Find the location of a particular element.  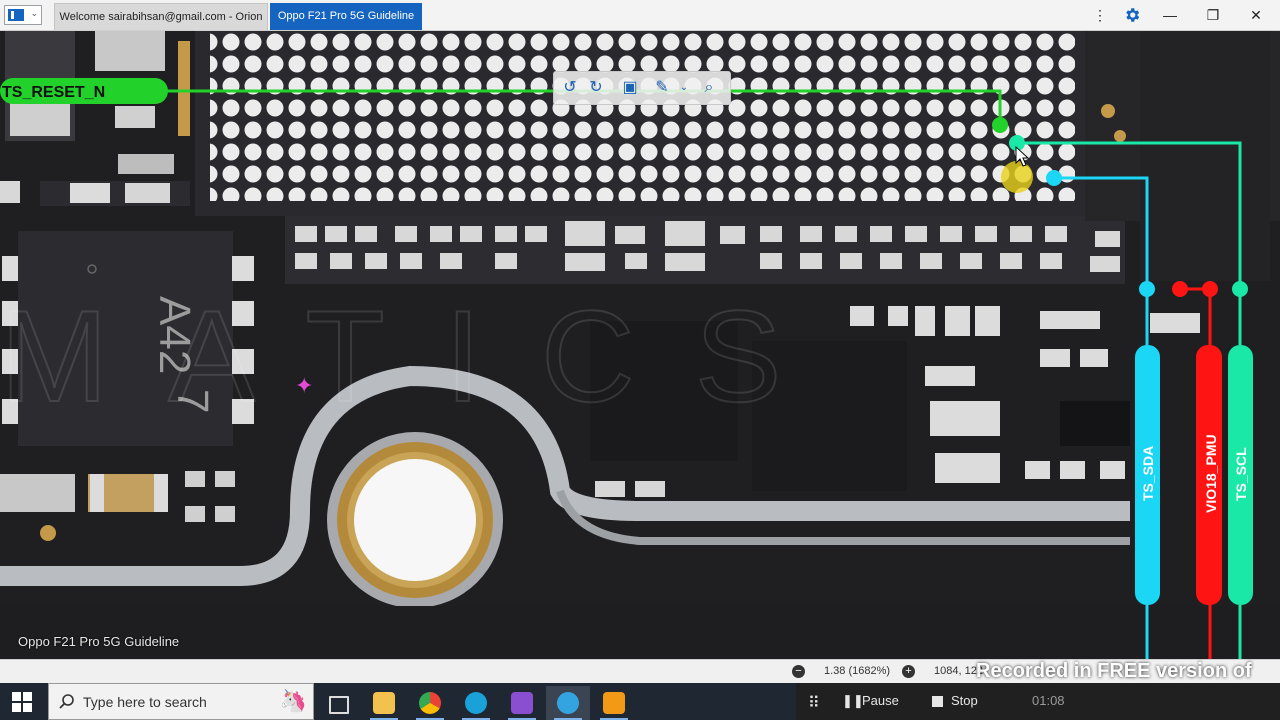

document-watermark-title: Oppo F21 Pro 5G Guideline is located at coordinates (99, 641).